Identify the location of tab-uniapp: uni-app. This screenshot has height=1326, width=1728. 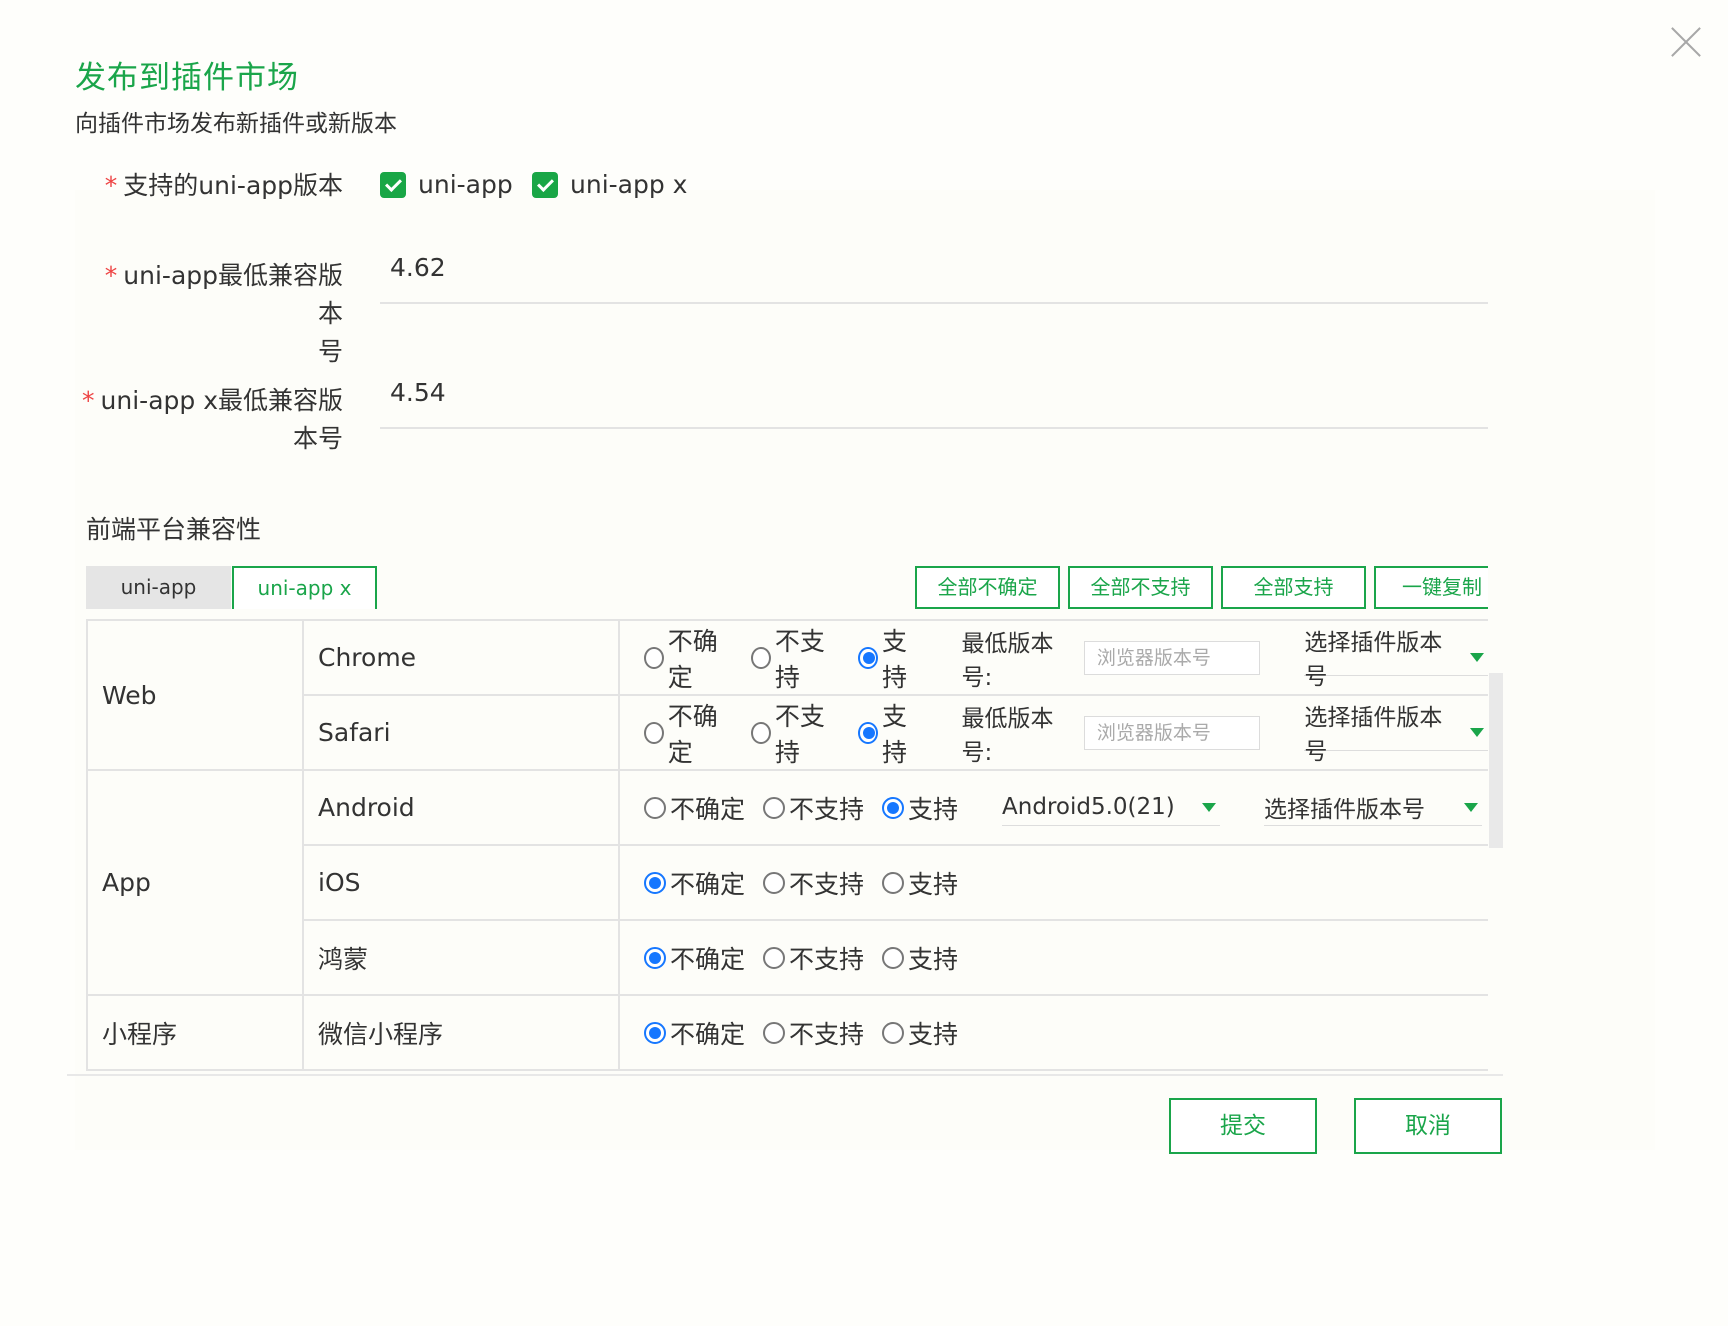
(158, 587).